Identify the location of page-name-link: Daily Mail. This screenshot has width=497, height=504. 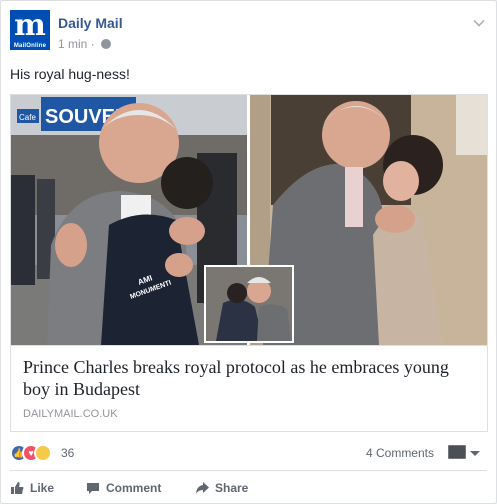
(90, 23).